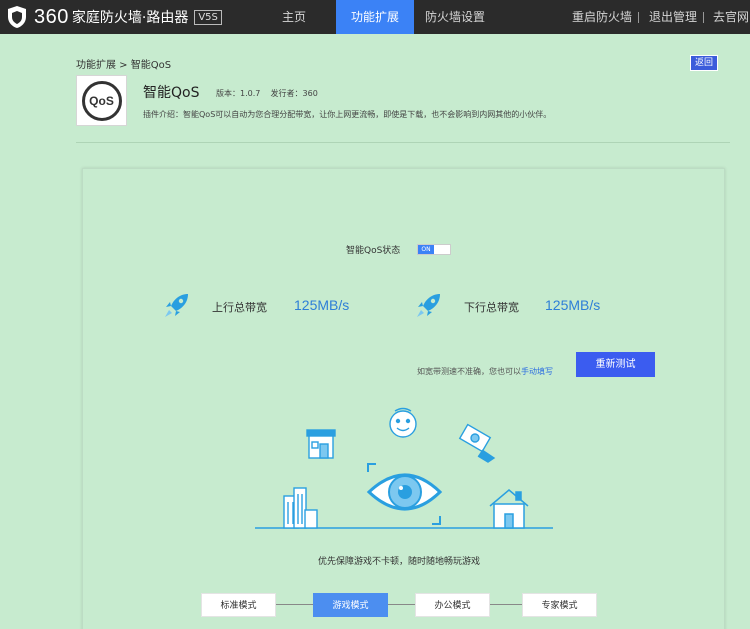 Image resolution: width=750 pixels, height=629 pixels. I want to click on plugin-logo: QoS, so click(101, 100).